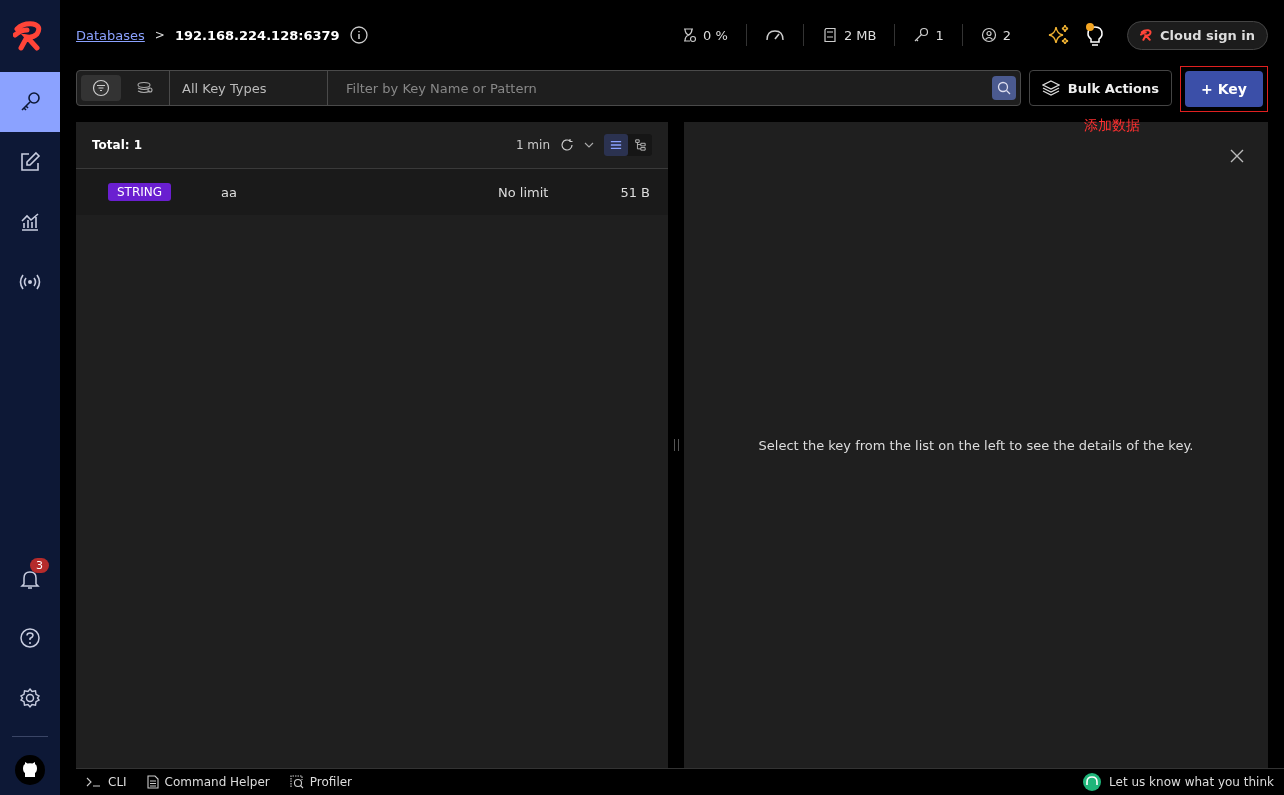  What do you see at coordinates (1197, 35) in the screenshot?
I see `cloud-sign-in-button: Cloud sign in` at bounding box center [1197, 35].